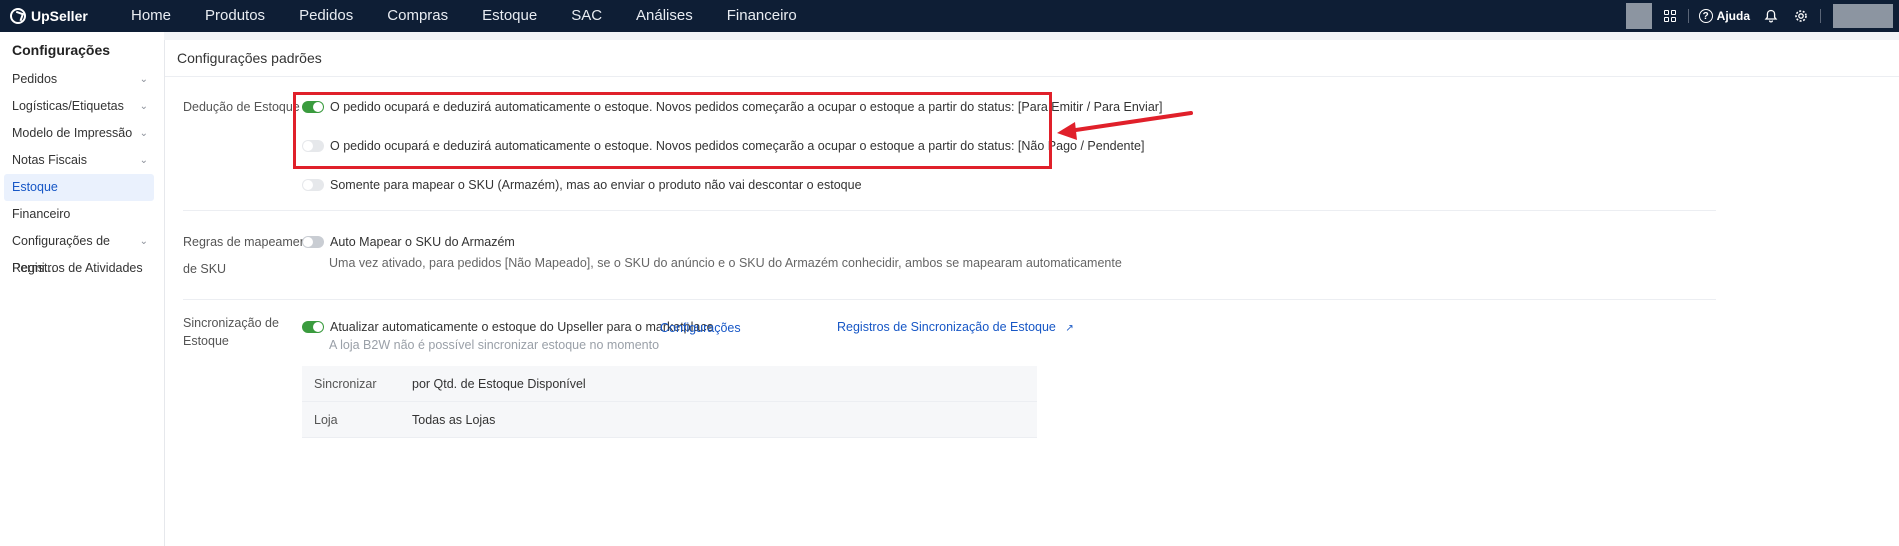 The width and height of the screenshot is (1899, 546). What do you see at coordinates (78, 251) in the screenshot?
I see `sidebar-item-permissoes: Configurações de Permi... ⌄` at bounding box center [78, 251].